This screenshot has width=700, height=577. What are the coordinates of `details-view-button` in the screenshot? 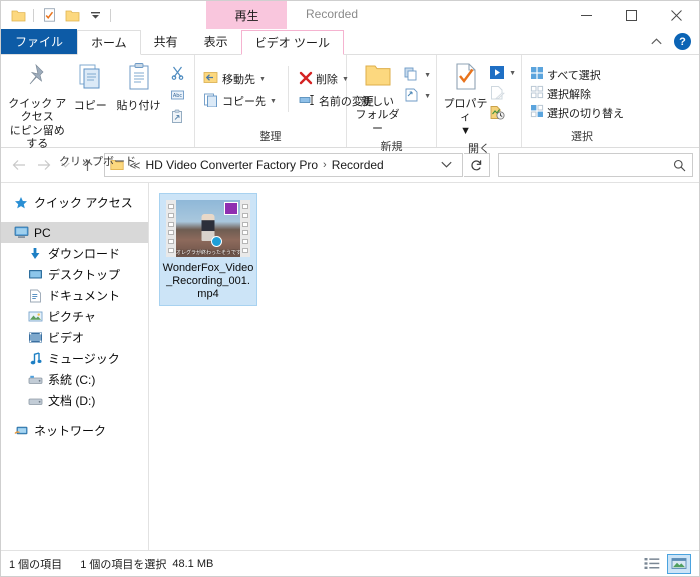 It's located at (652, 564).